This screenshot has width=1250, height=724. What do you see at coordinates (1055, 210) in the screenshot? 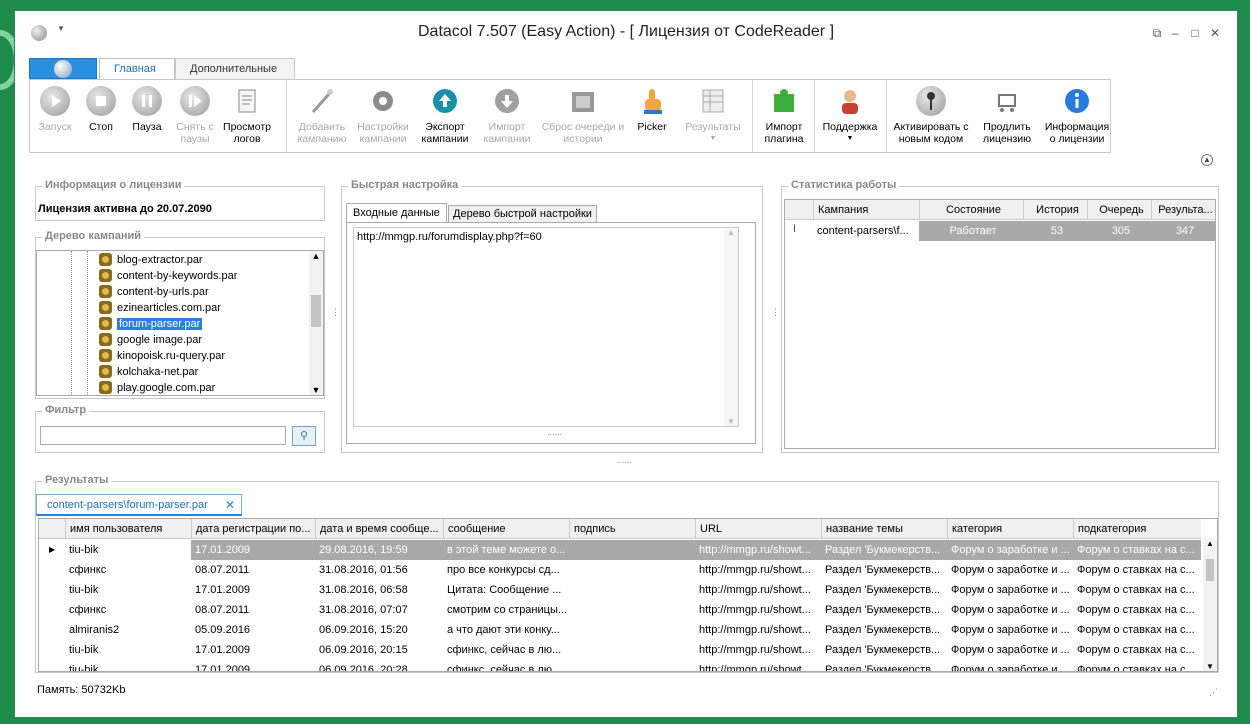
I see `stats-col-history: История` at bounding box center [1055, 210].